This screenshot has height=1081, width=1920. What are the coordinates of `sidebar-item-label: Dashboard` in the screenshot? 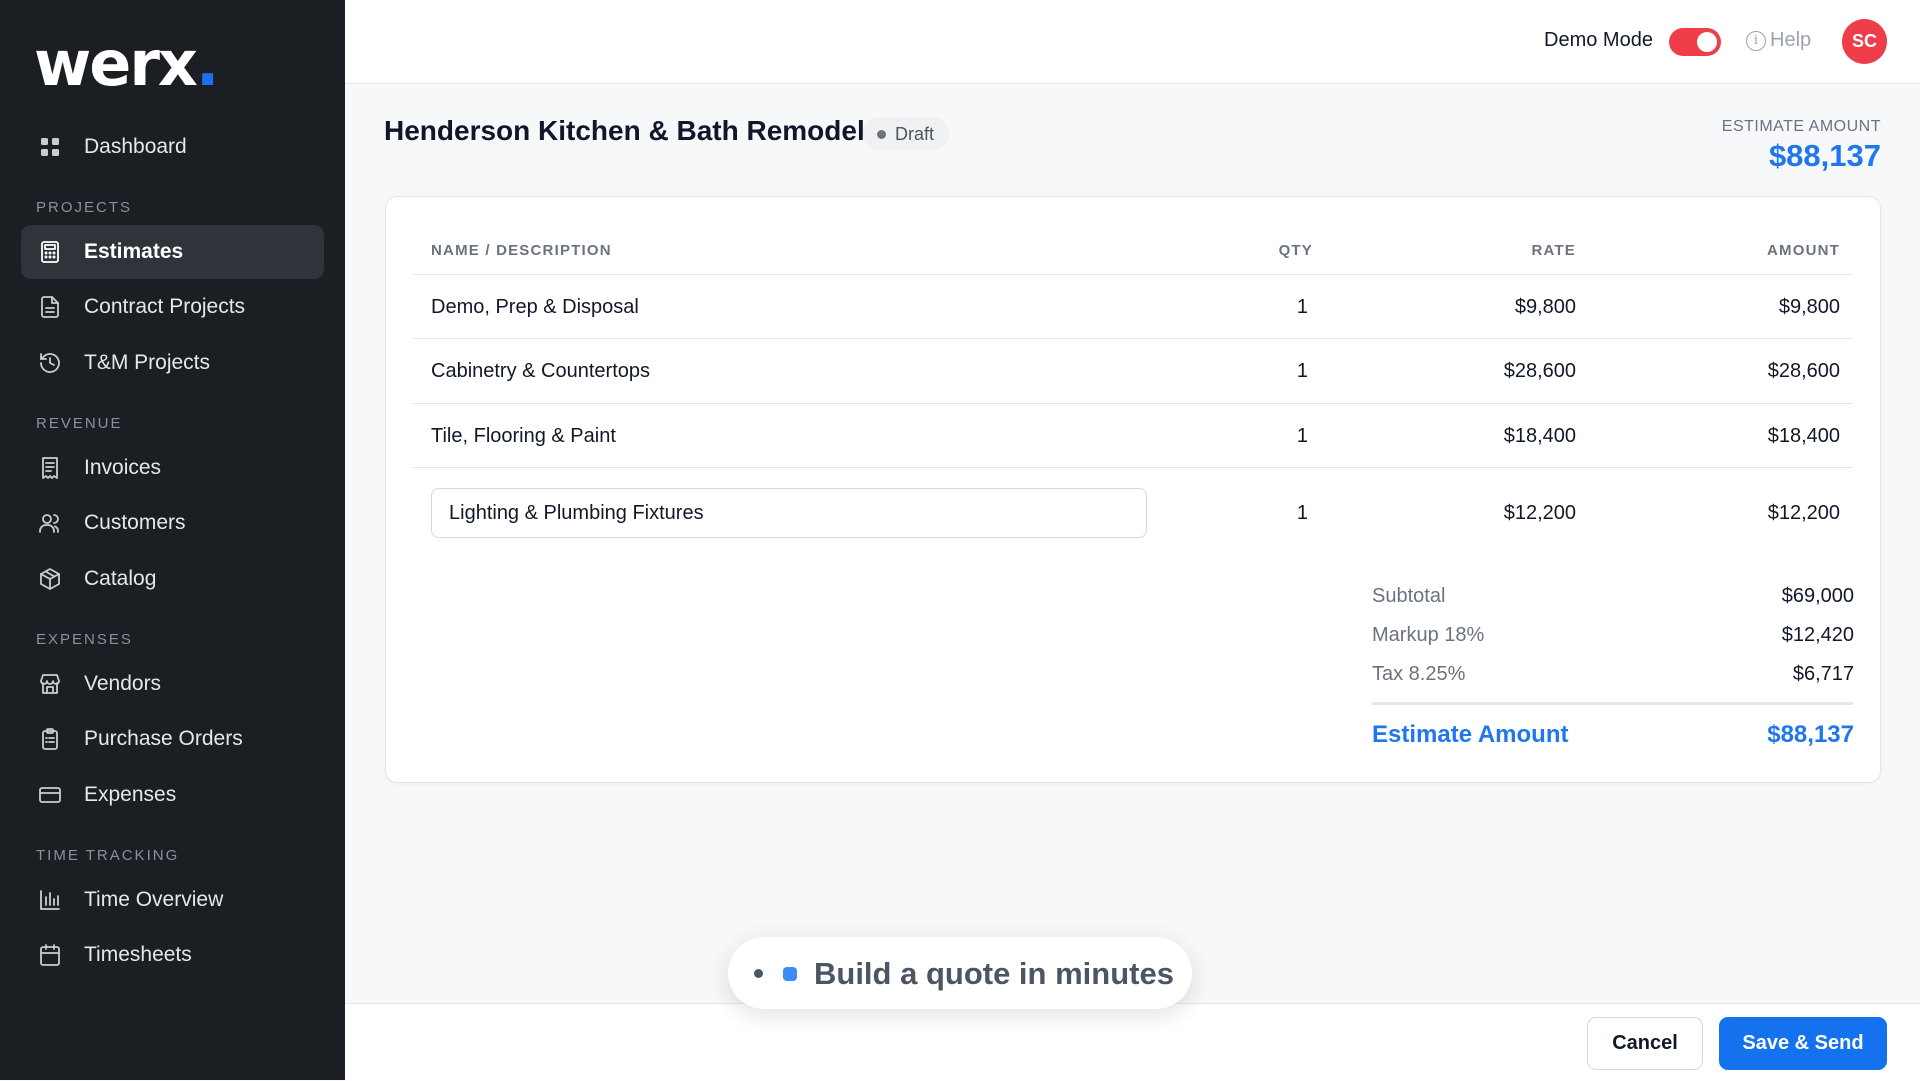 It's located at (135, 146).